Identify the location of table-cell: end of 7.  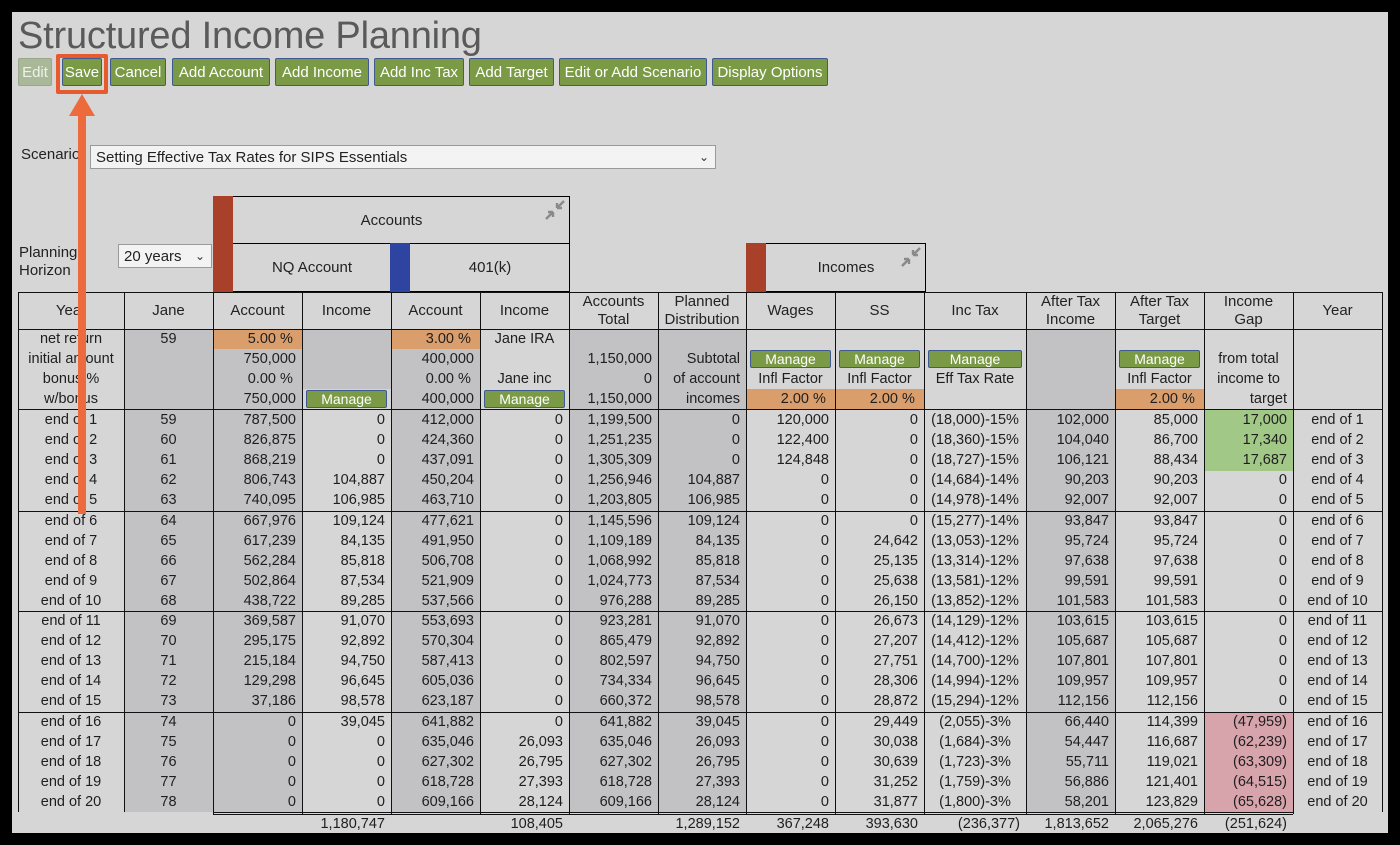
(1337, 540).